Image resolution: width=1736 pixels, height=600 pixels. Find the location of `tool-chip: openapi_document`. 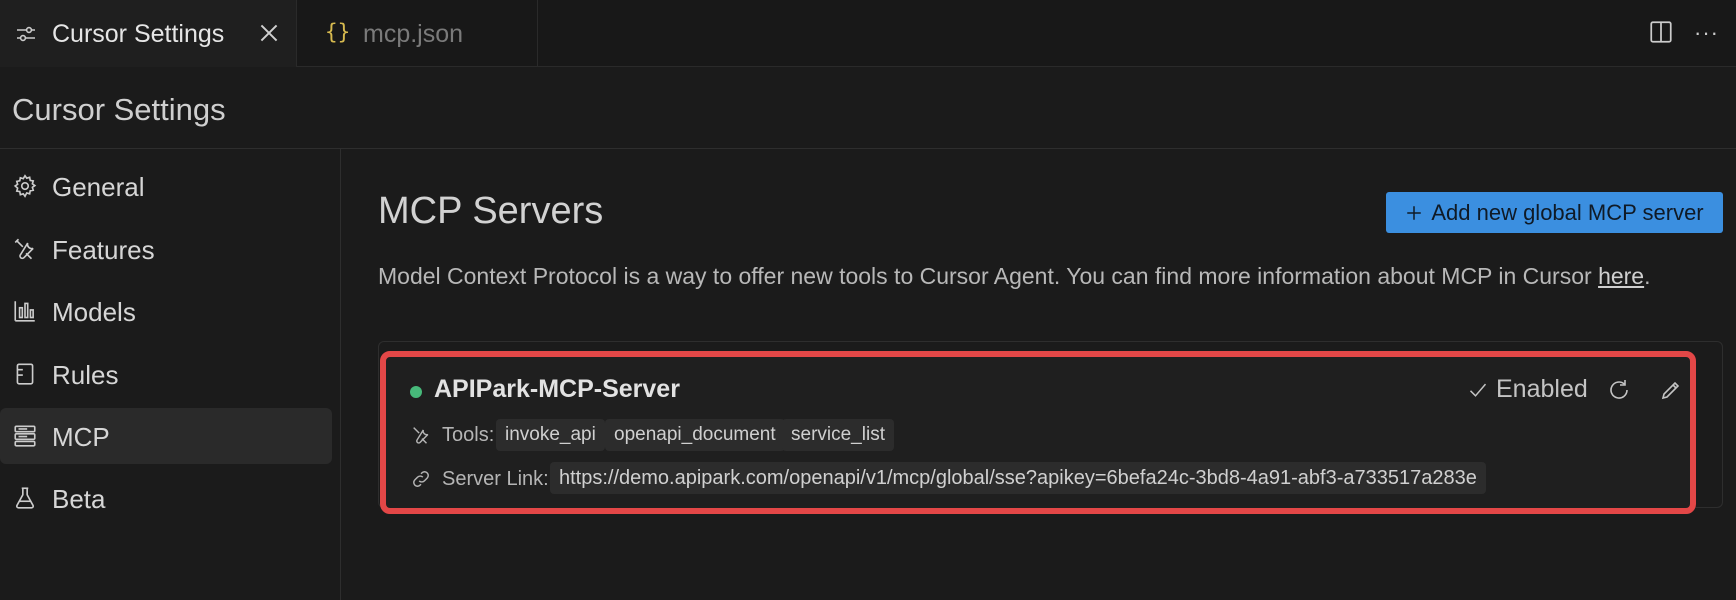

tool-chip: openapi_document is located at coordinates (695, 435).